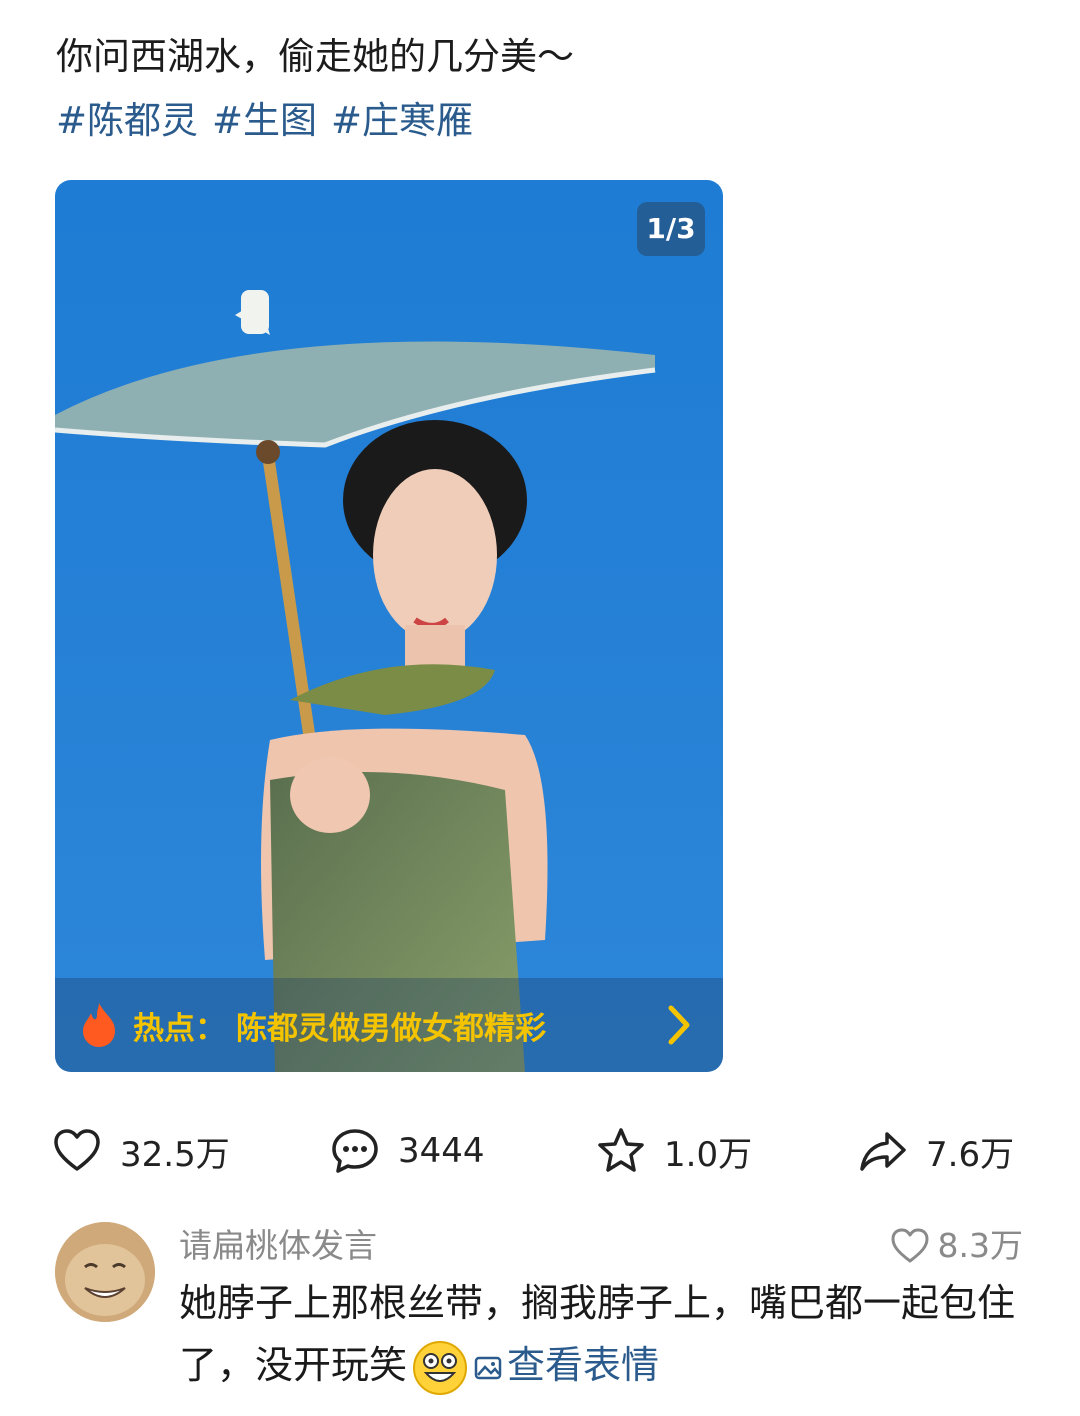  What do you see at coordinates (583, 1365) in the screenshot?
I see `view-emoji-label: 查看表情` at bounding box center [583, 1365].